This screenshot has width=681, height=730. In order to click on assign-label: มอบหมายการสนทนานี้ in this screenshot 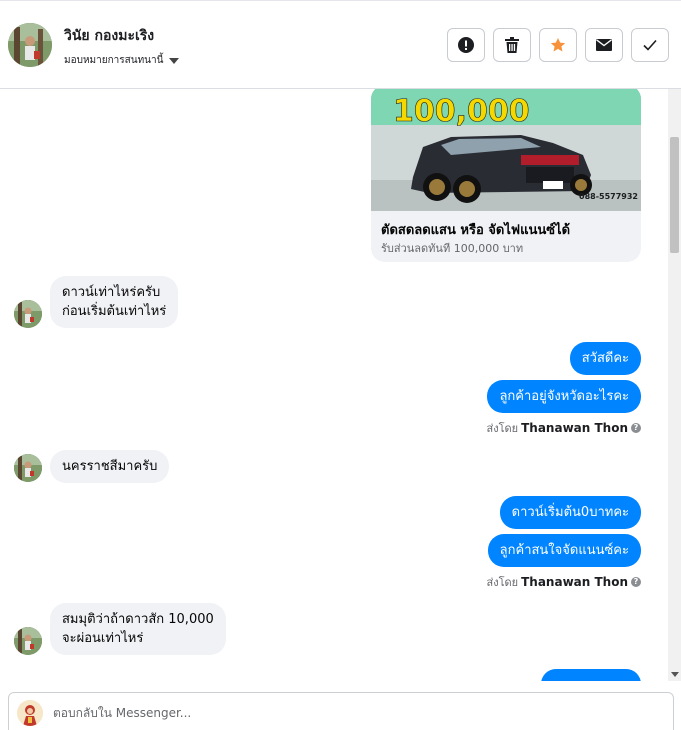, I will do `click(114, 60)`.